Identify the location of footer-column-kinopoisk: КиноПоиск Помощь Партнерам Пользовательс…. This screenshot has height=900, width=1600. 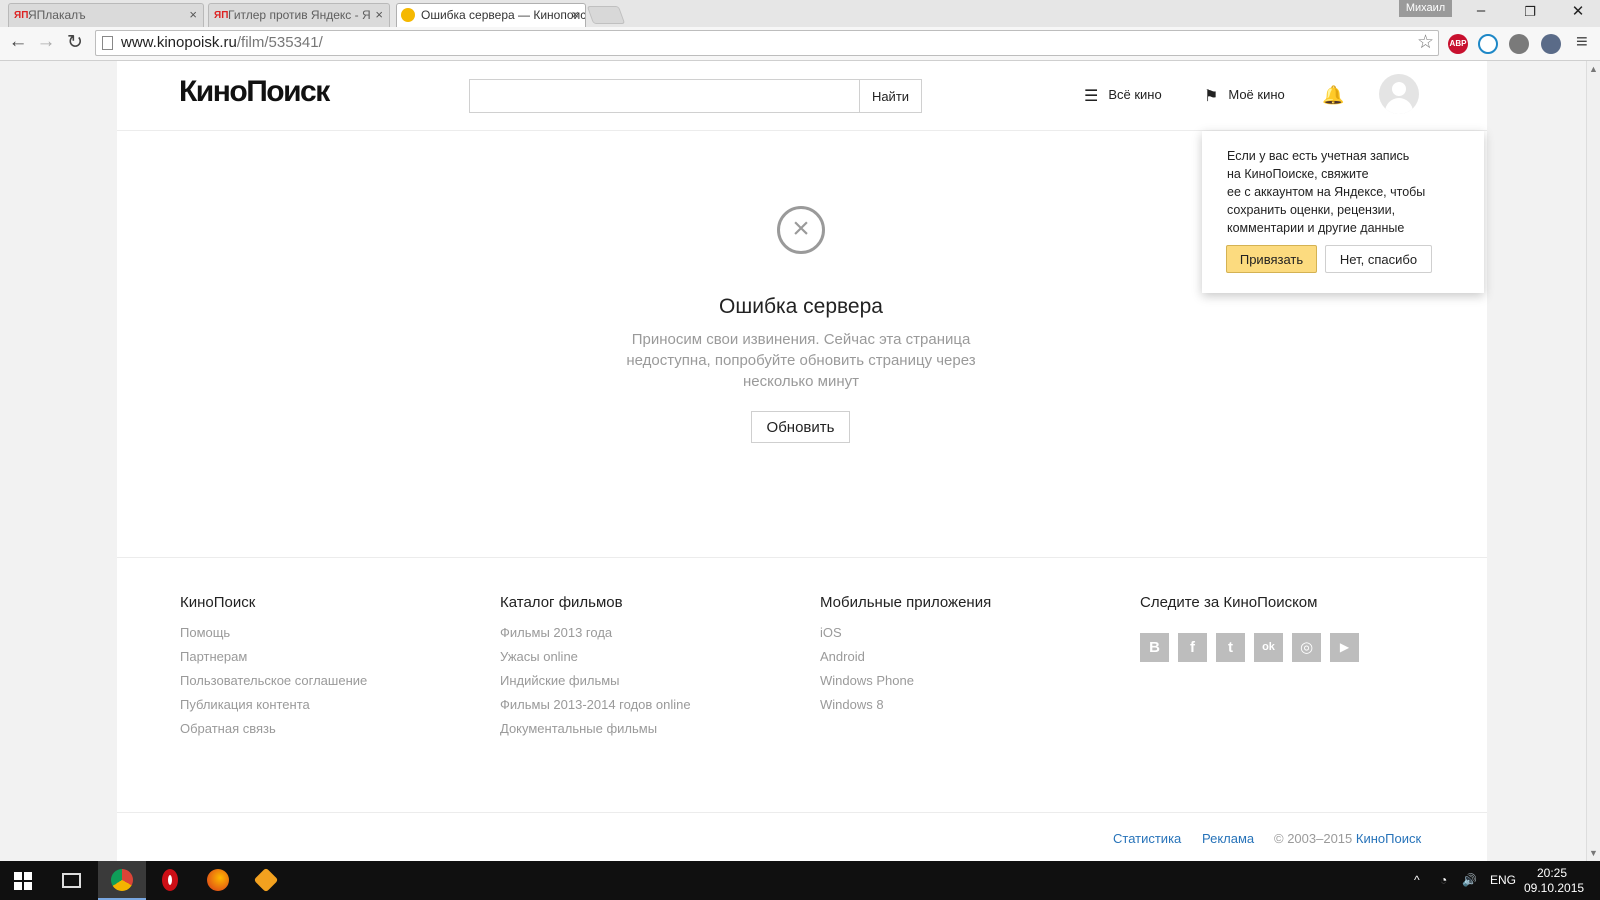
(330, 667).